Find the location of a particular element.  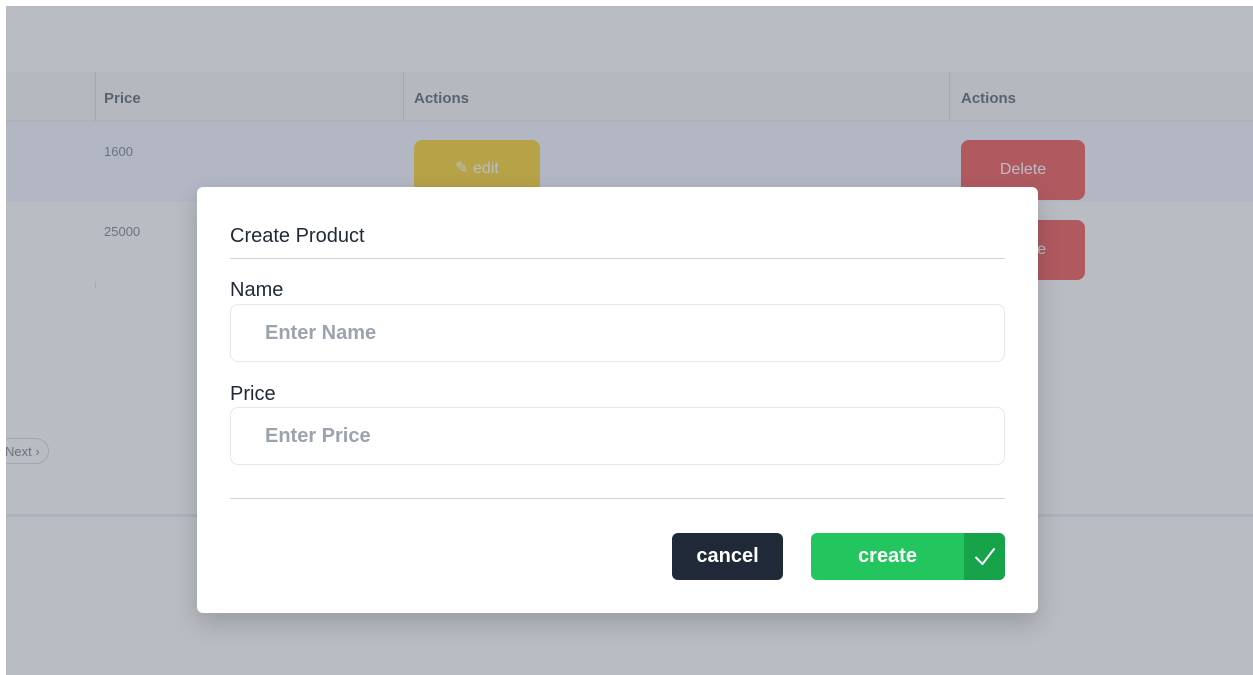

name-input is located at coordinates (617, 333).